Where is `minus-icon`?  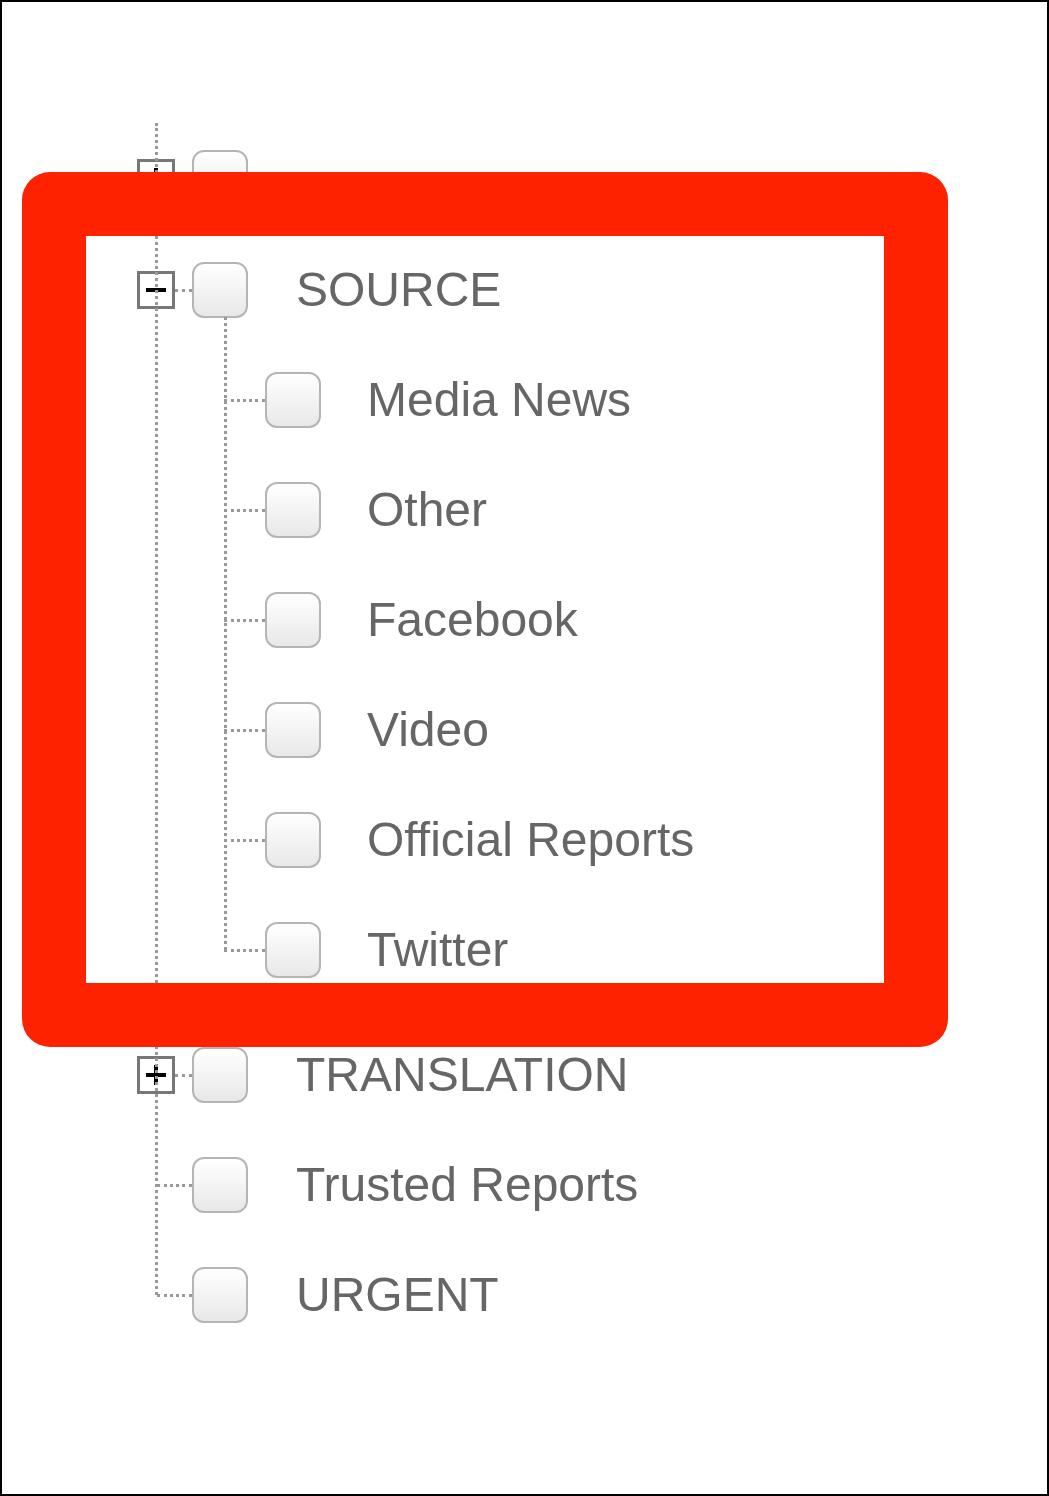 minus-icon is located at coordinates (156, 290).